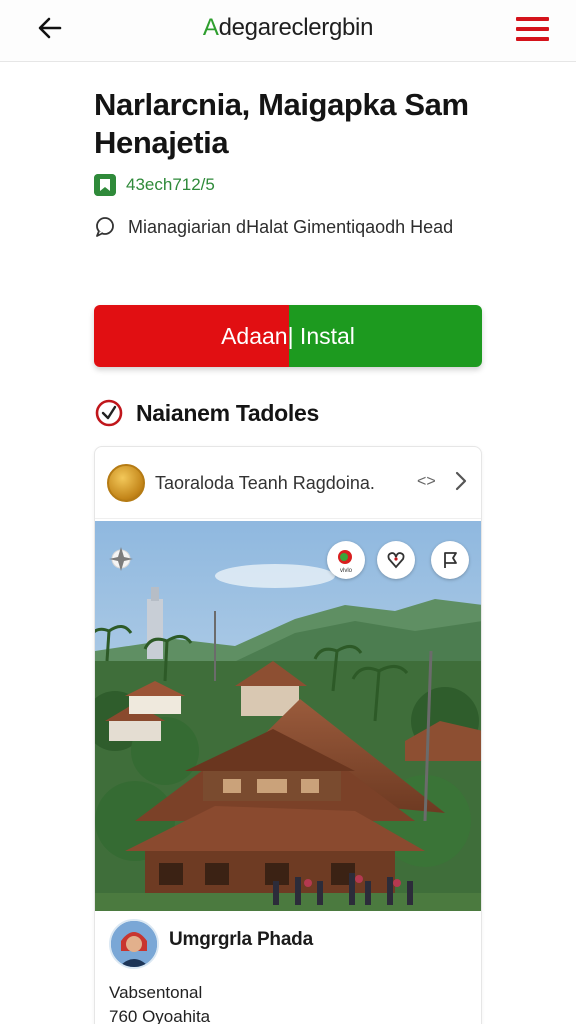  I want to click on author-avatar, so click(134, 944).